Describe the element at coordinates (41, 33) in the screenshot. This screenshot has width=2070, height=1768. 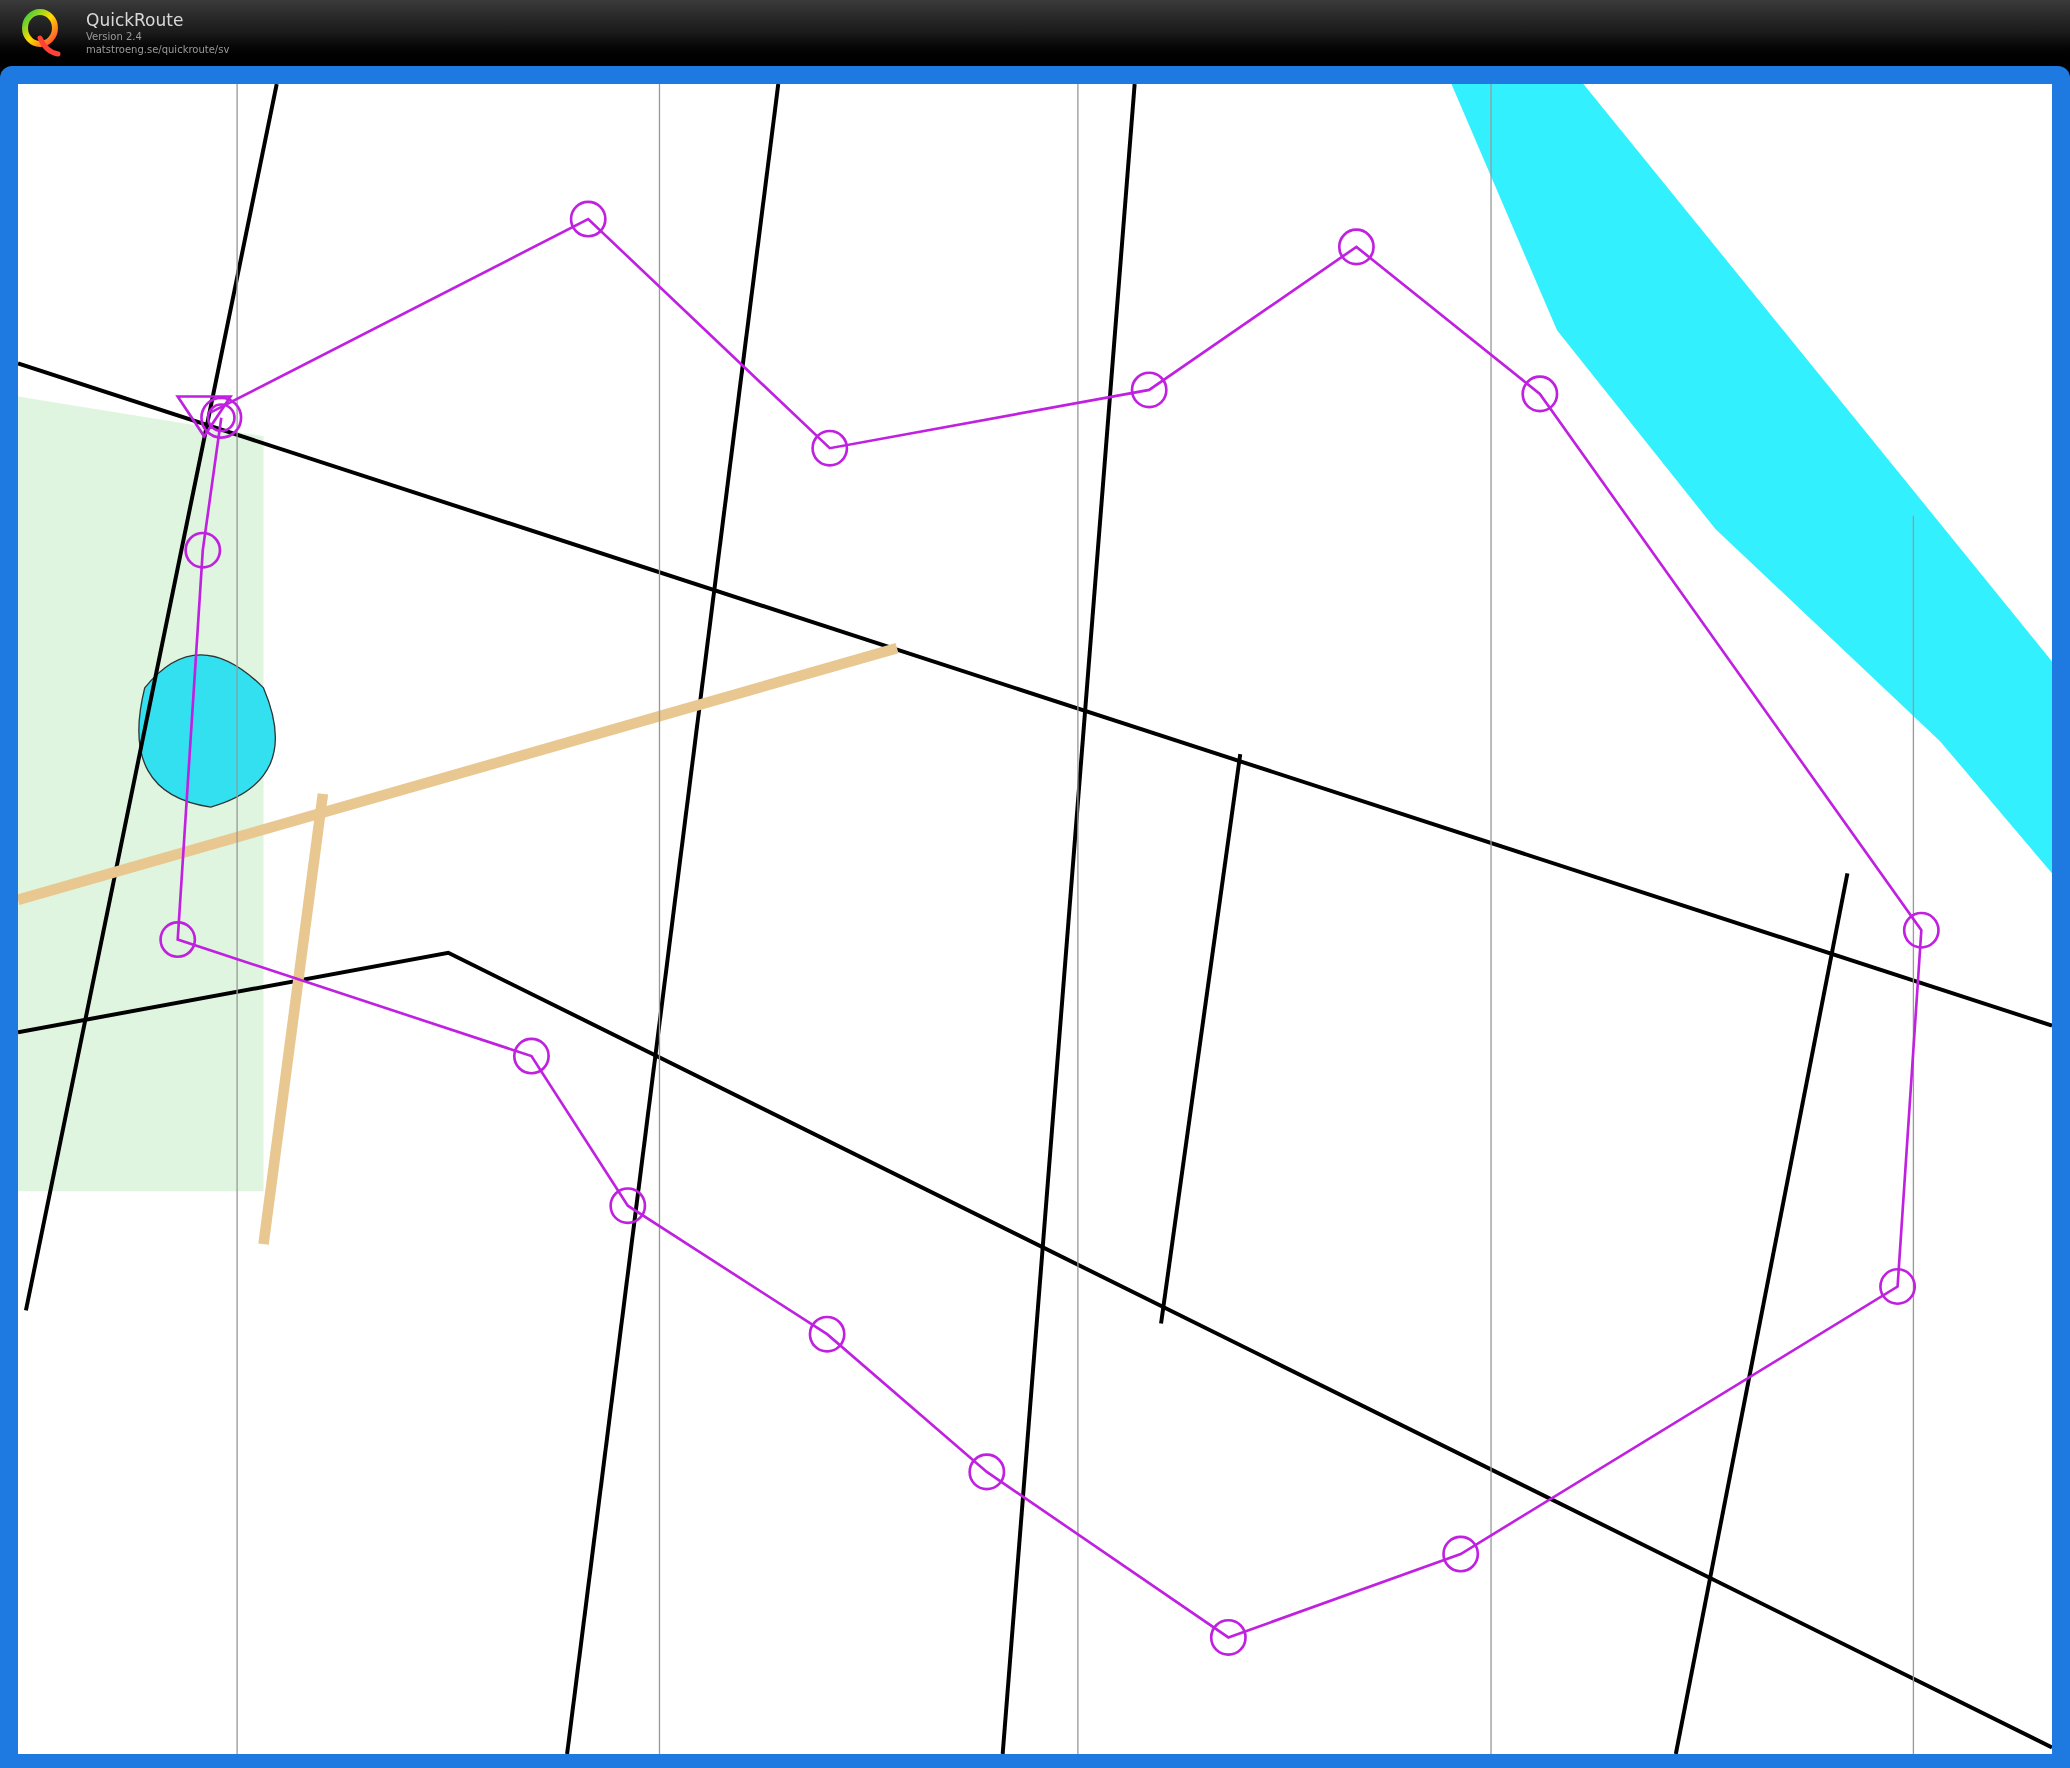
I see `logo-icon` at that location.